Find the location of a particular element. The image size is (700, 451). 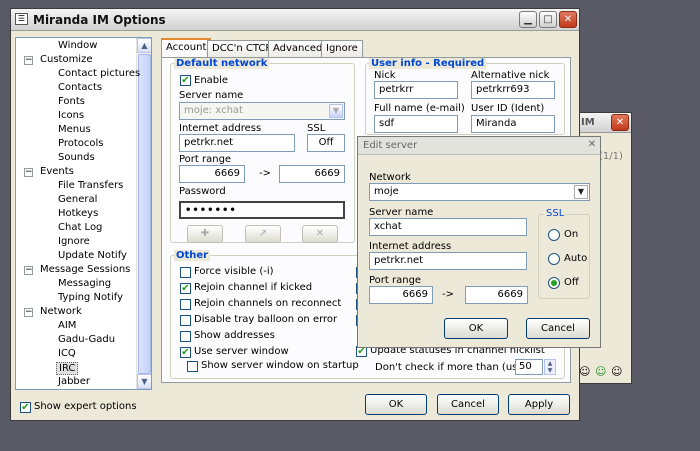

user-id-label: User ID (Ident) is located at coordinates (508, 108).